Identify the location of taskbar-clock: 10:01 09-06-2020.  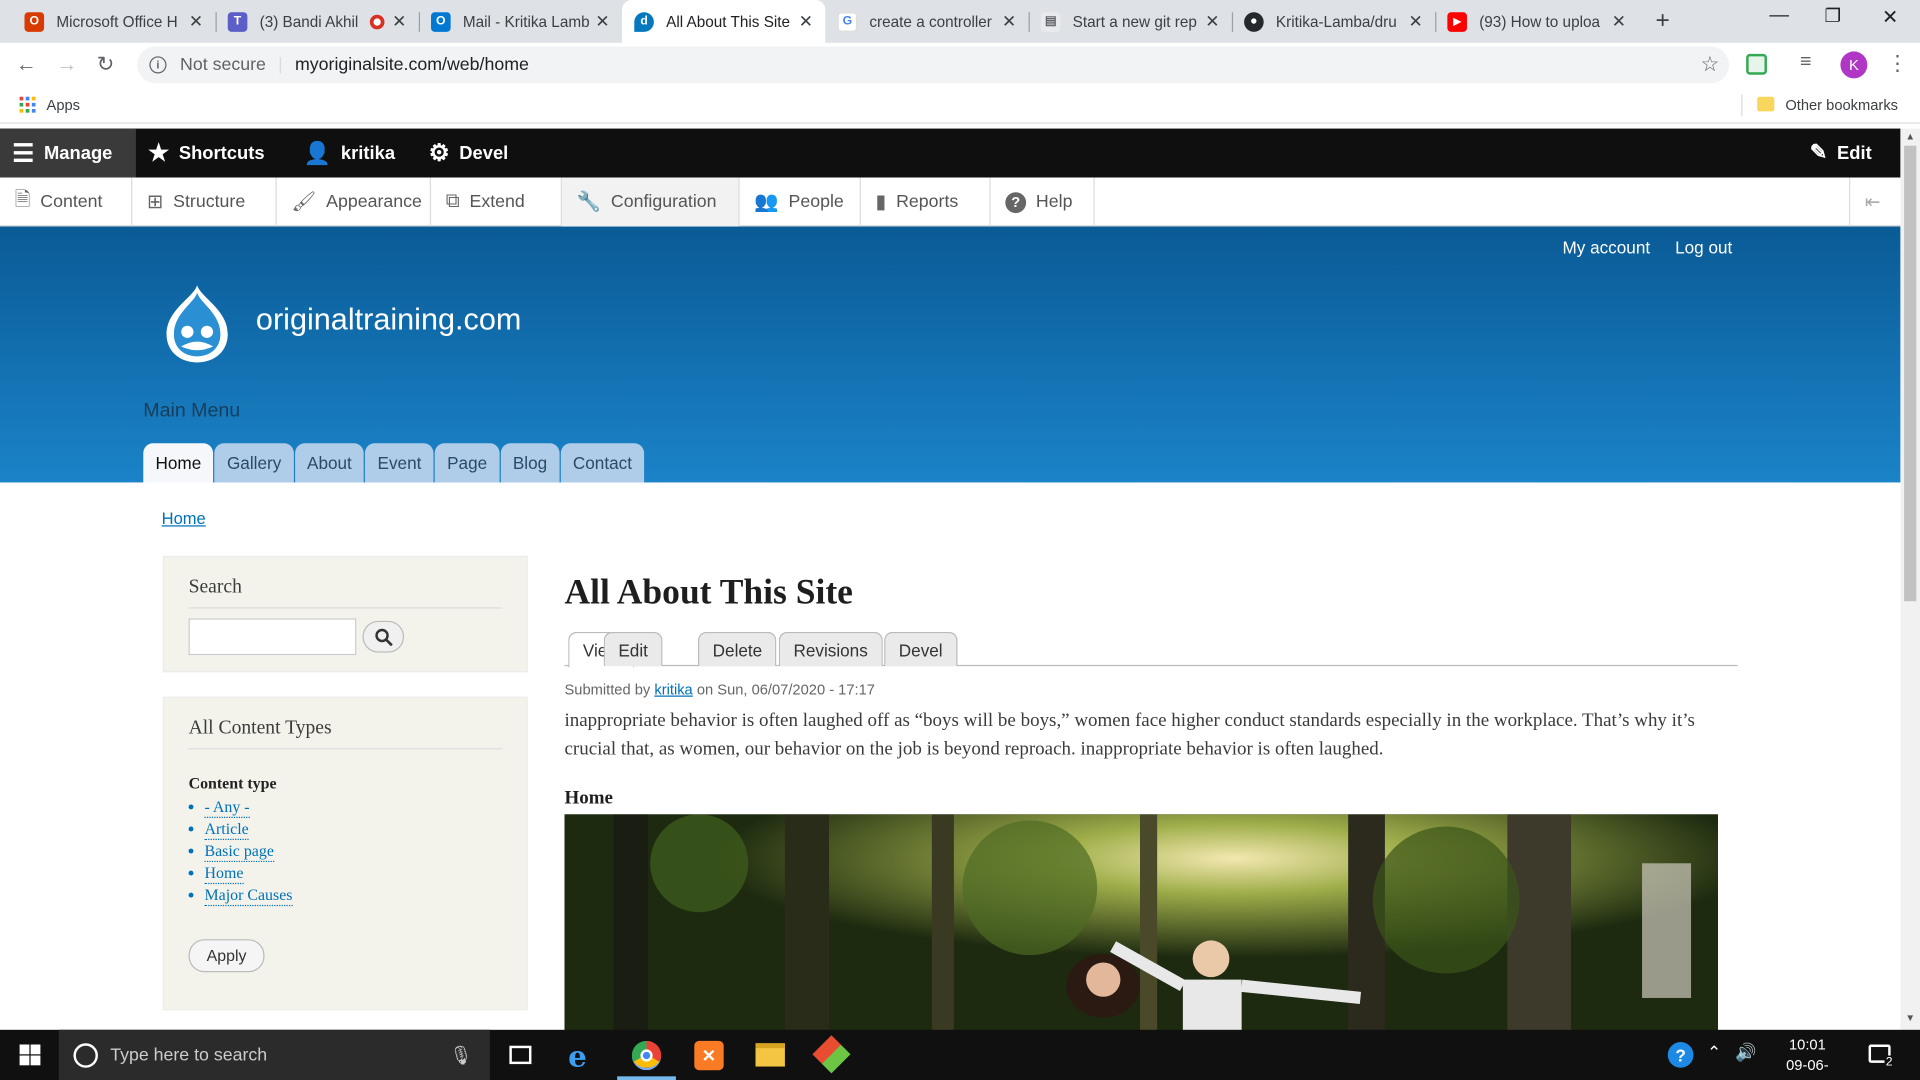
(1808, 1057).